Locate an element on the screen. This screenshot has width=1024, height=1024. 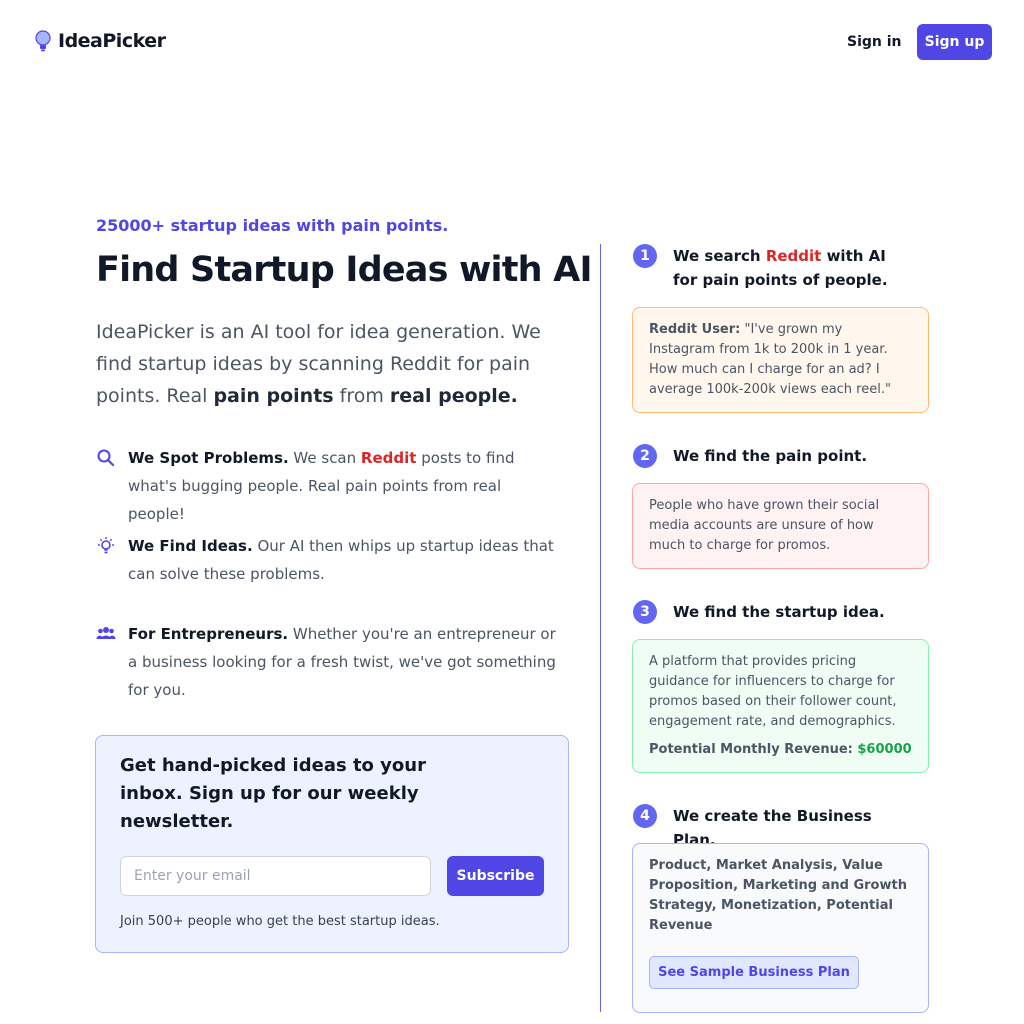
step-title-text: We search is located at coordinates (719, 256).